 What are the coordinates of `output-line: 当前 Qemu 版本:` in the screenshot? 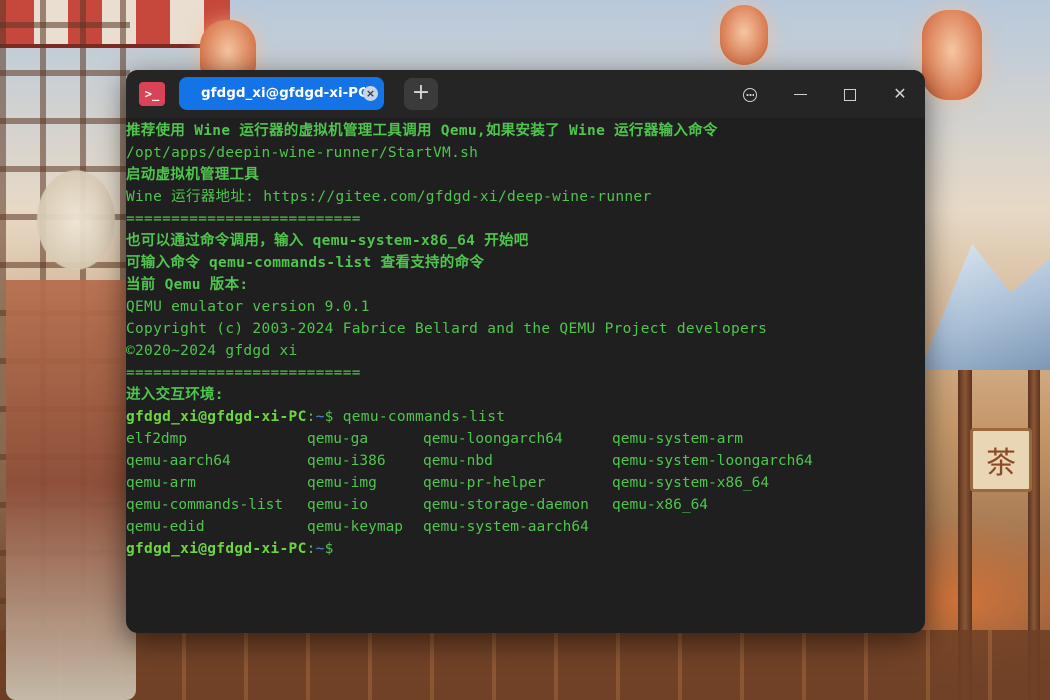 It's located at (187, 285).